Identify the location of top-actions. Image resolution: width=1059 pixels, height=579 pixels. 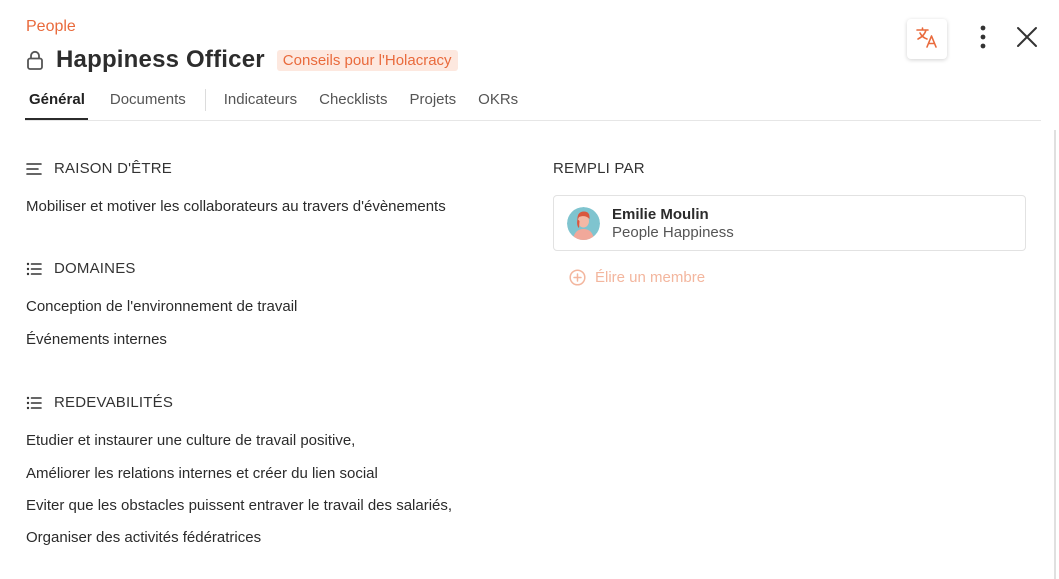
(974, 39).